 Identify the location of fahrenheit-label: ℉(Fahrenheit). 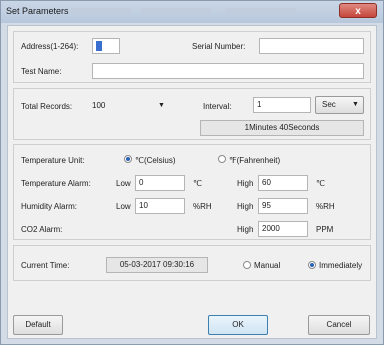
(254, 160).